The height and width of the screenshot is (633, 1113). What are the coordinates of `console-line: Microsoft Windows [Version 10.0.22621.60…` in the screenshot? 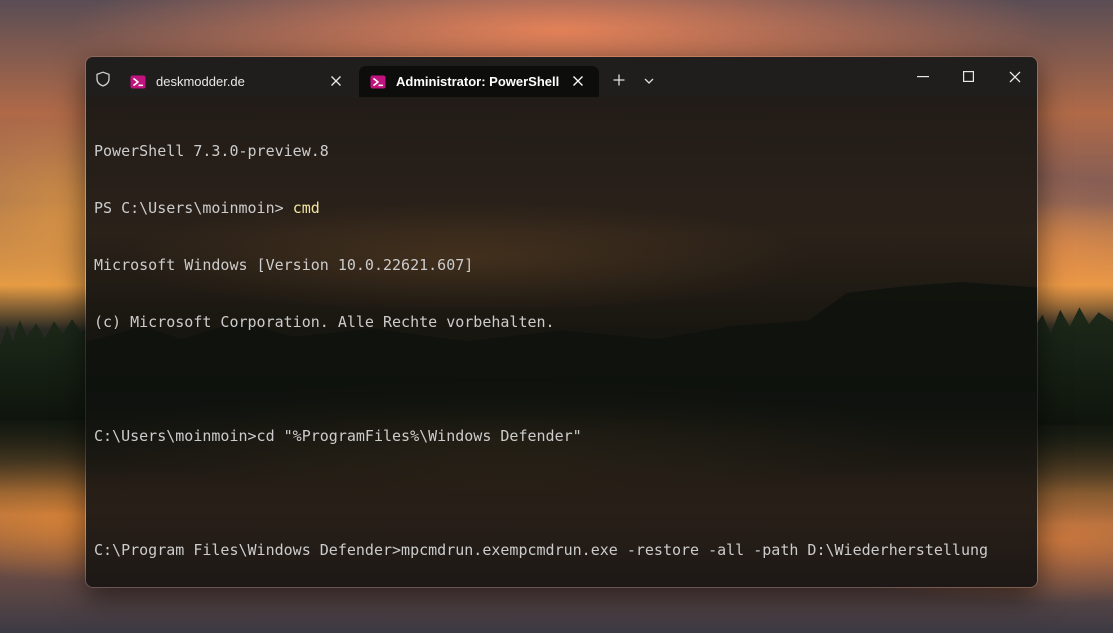 It's located at (284, 265).